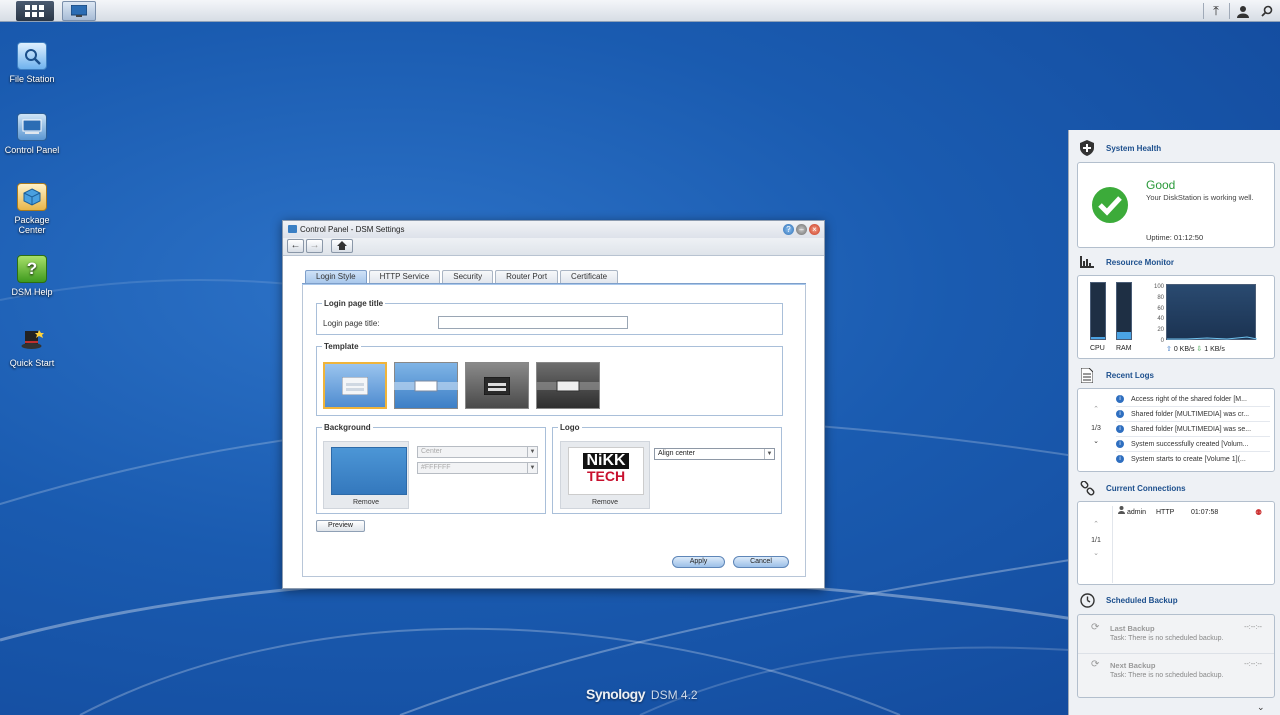 This screenshot has width=1280, height=715. Describe the element at coordinates (314, 246) in the screenshot. I see `forward-button: →` at that location.